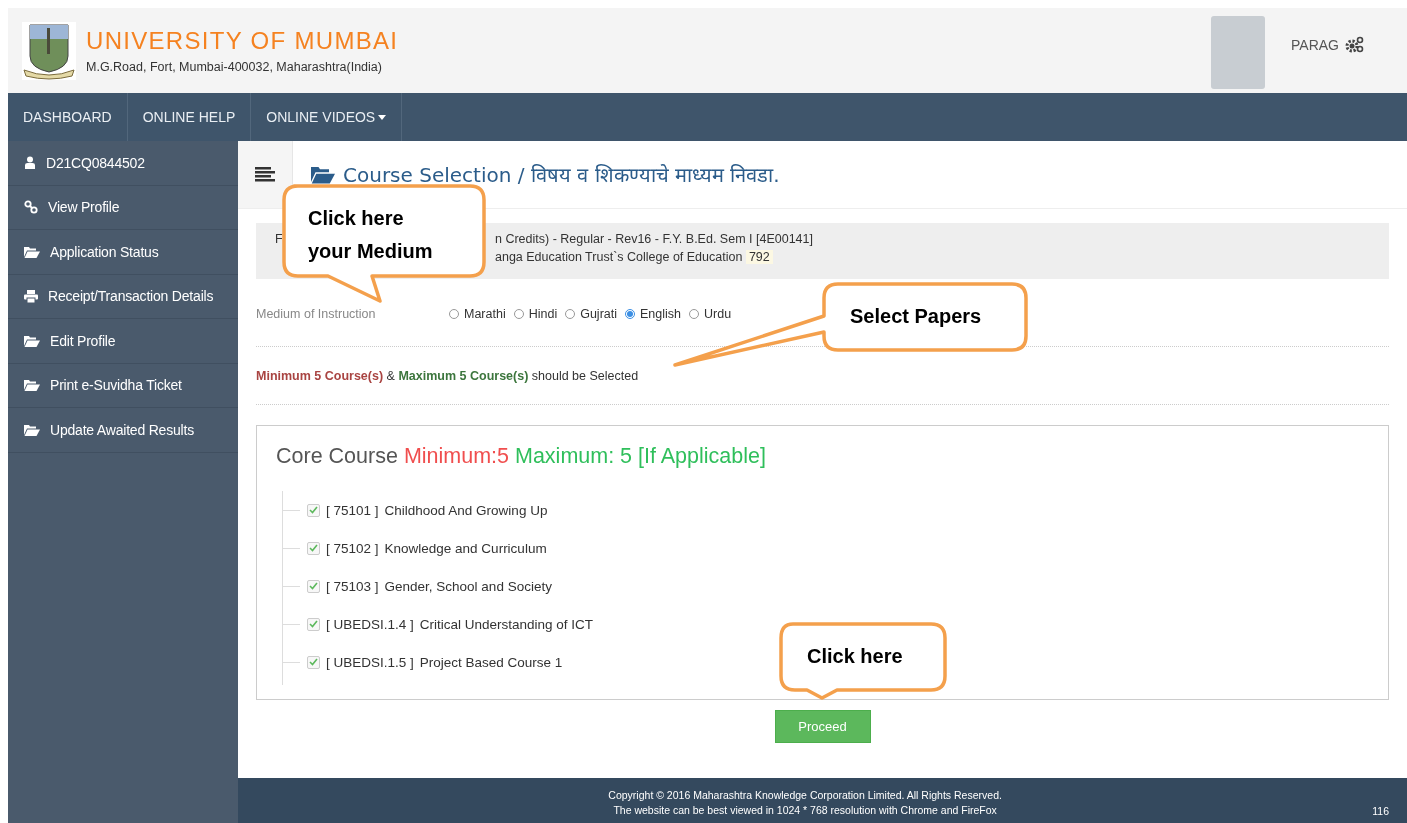 This screenshot has width=1407, height=823. Describe the element at coordinates (591, 313) in the screenshot. I see `radio-option: Gujrati` at that location.